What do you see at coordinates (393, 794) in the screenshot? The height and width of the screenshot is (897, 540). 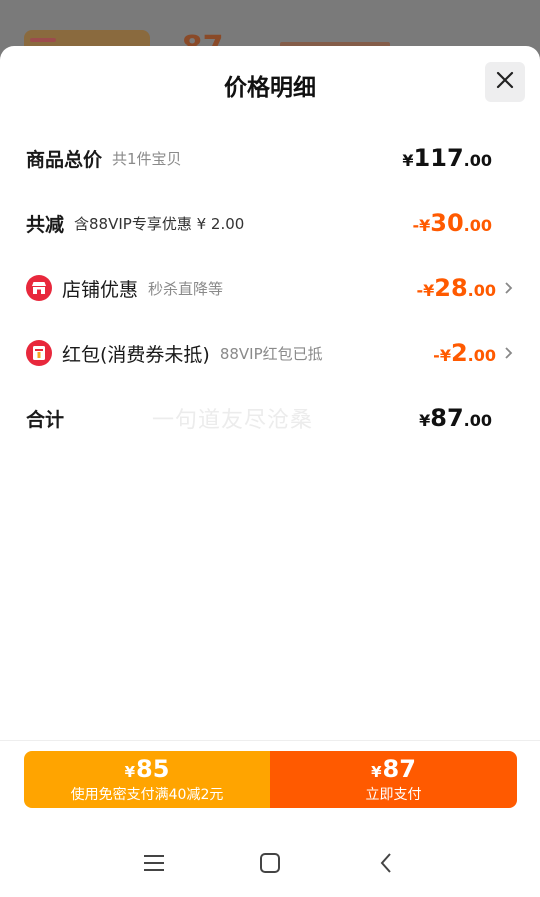 I see `pay-now-label: 立即支付` at bounding box center [393, 794].